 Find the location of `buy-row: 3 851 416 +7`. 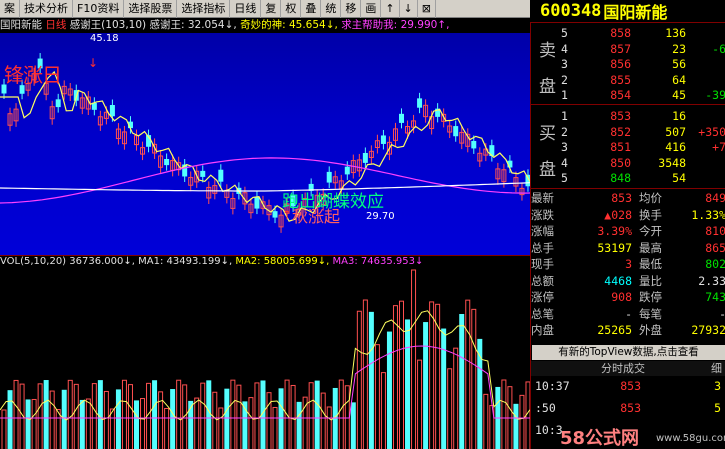

buy-row: 3 851 416 +7 is located at coordinates (628, 147).